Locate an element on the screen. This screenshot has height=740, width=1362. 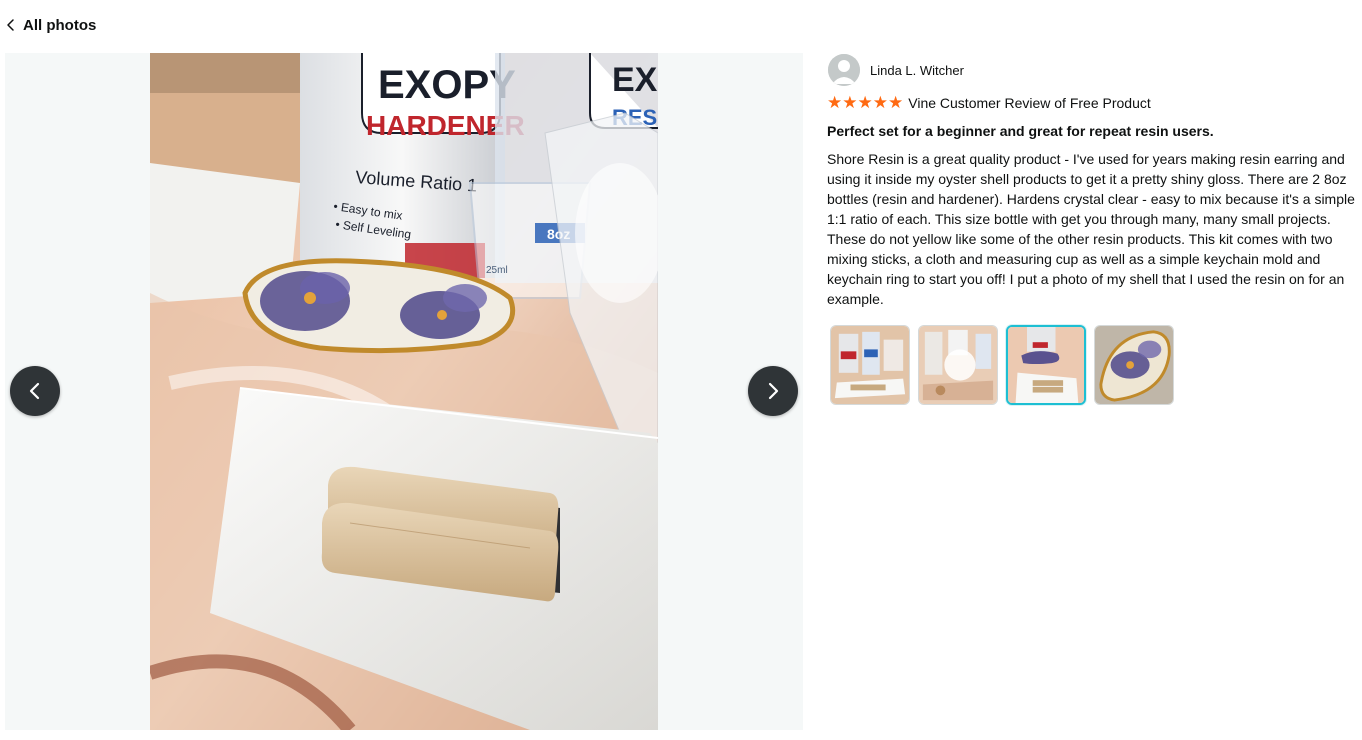
photo-thumbnails is located at coordinates (1094, 365).